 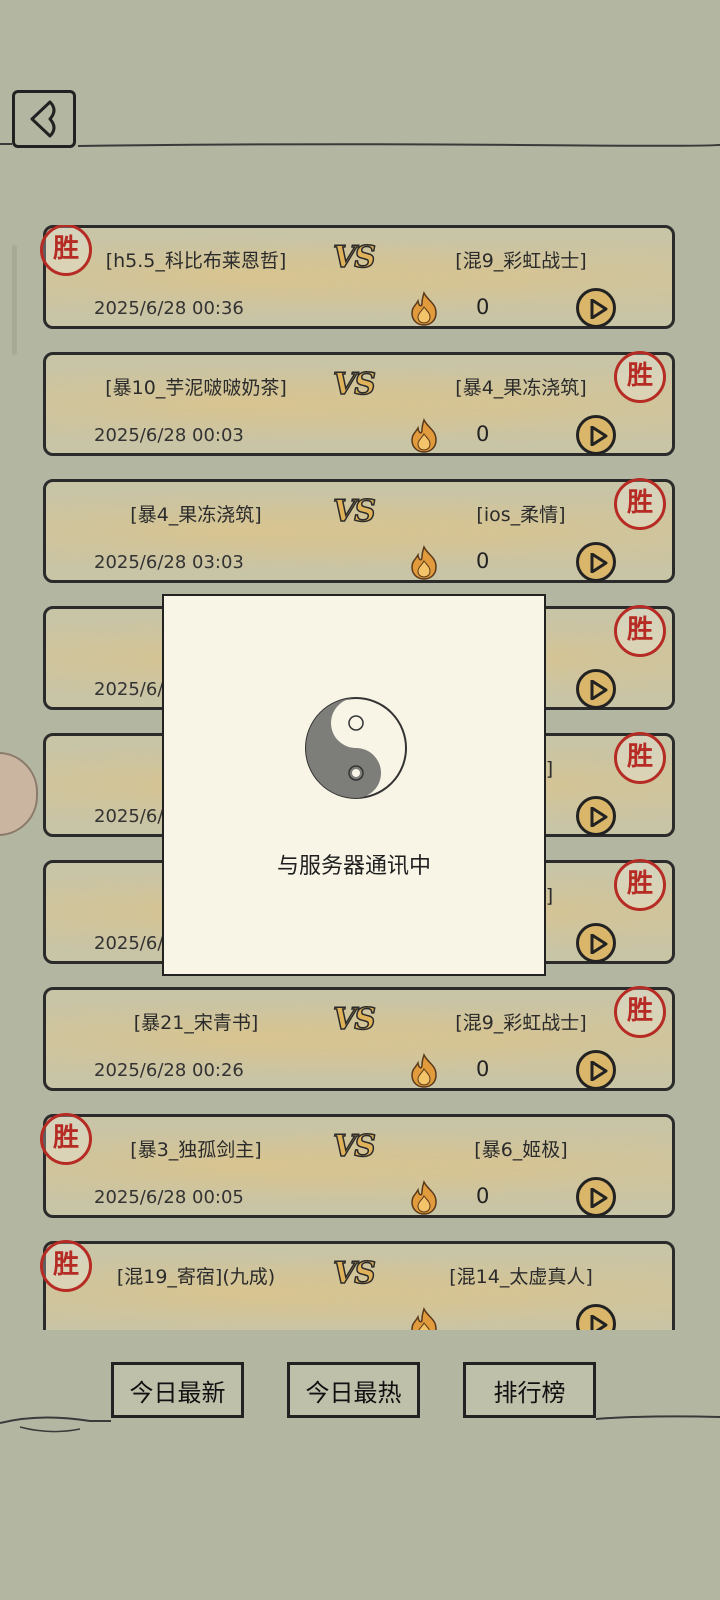 What do you see at coordinates (43, 119) in the screenshot?
I see `back-chevron-icon` at bounding box center [43, 119].